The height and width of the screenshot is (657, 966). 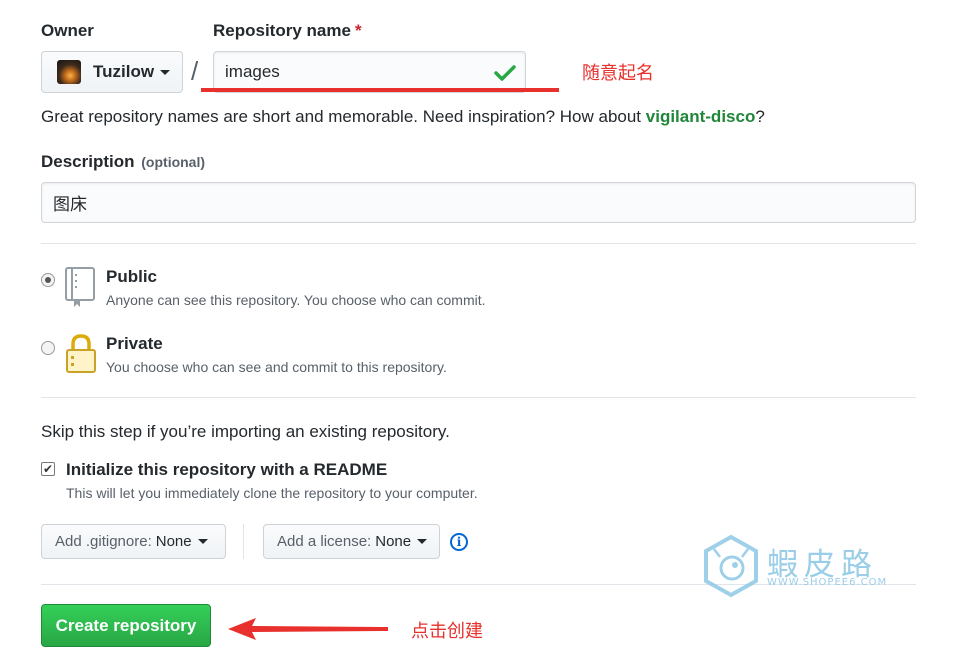 I want to click on repo-book-icon, so click(x=80, y=287).